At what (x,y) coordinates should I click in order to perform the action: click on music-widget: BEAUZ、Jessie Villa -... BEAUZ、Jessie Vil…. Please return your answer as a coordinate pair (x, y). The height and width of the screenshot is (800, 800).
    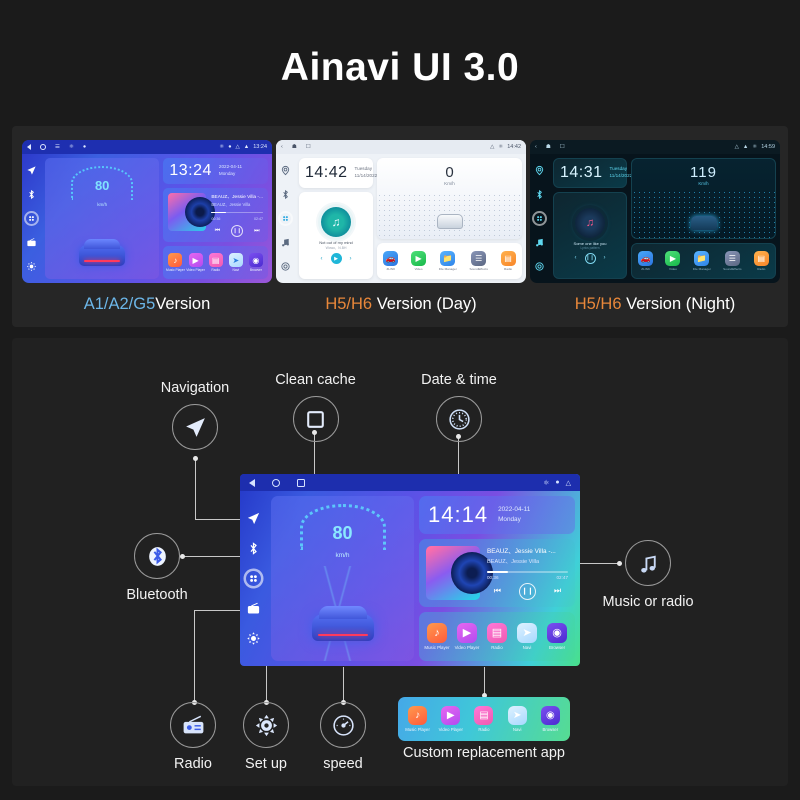
    Looking at the image, I should click on (215, 215).